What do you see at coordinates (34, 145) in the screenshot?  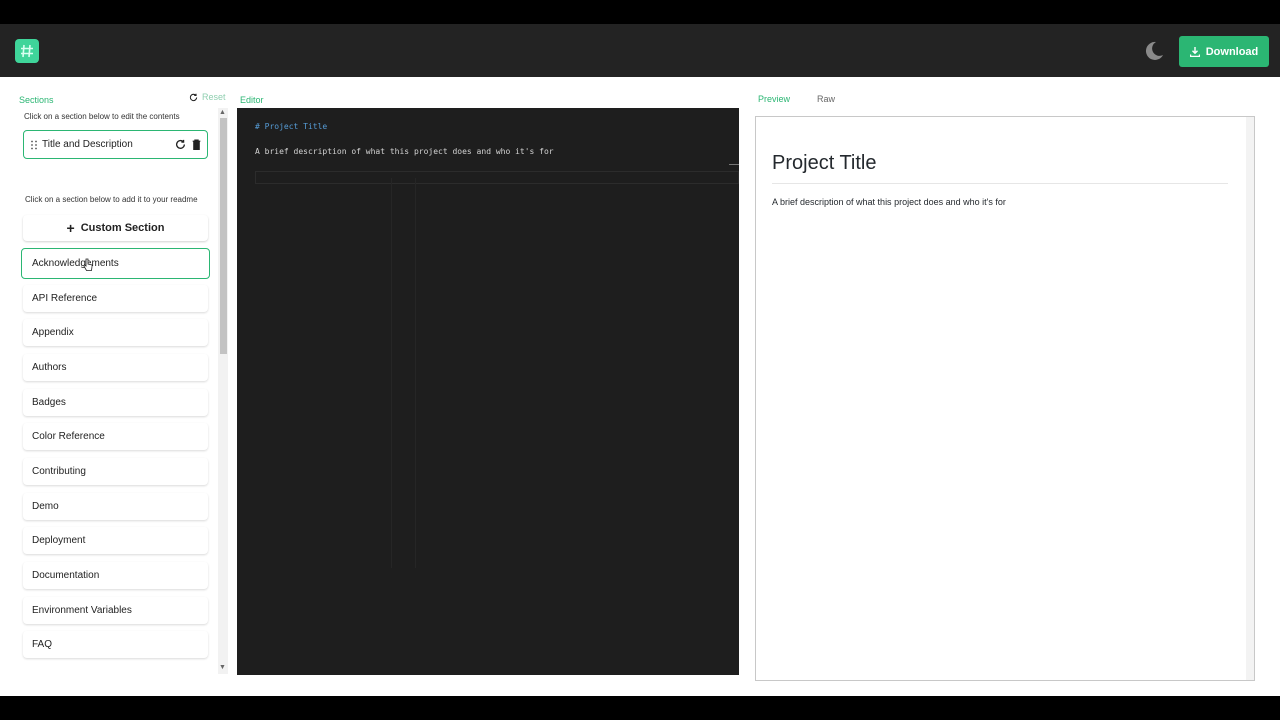 I see `drag-handle-icon` at bounding box center [34, 145].